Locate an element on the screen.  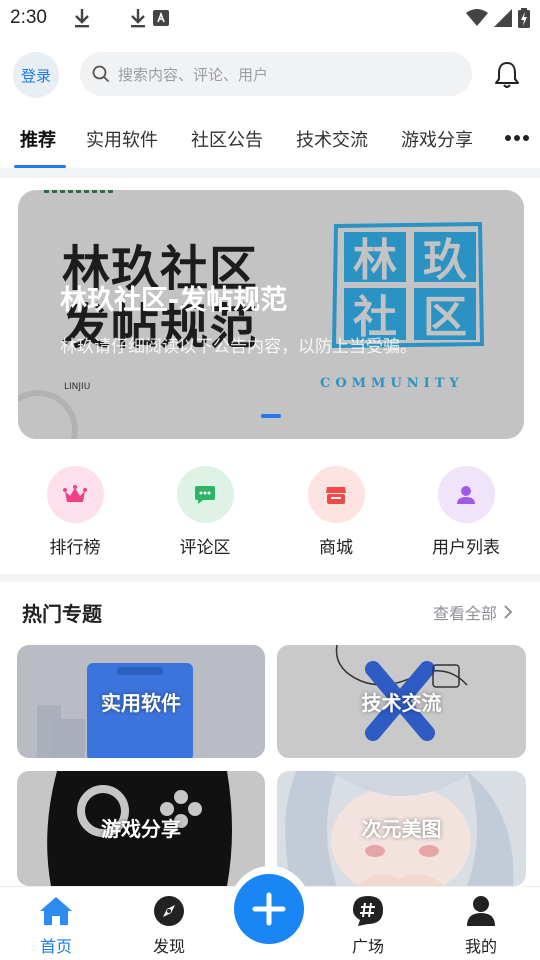
linjiu-text: LINJIU is located at coordinates (77, 387).